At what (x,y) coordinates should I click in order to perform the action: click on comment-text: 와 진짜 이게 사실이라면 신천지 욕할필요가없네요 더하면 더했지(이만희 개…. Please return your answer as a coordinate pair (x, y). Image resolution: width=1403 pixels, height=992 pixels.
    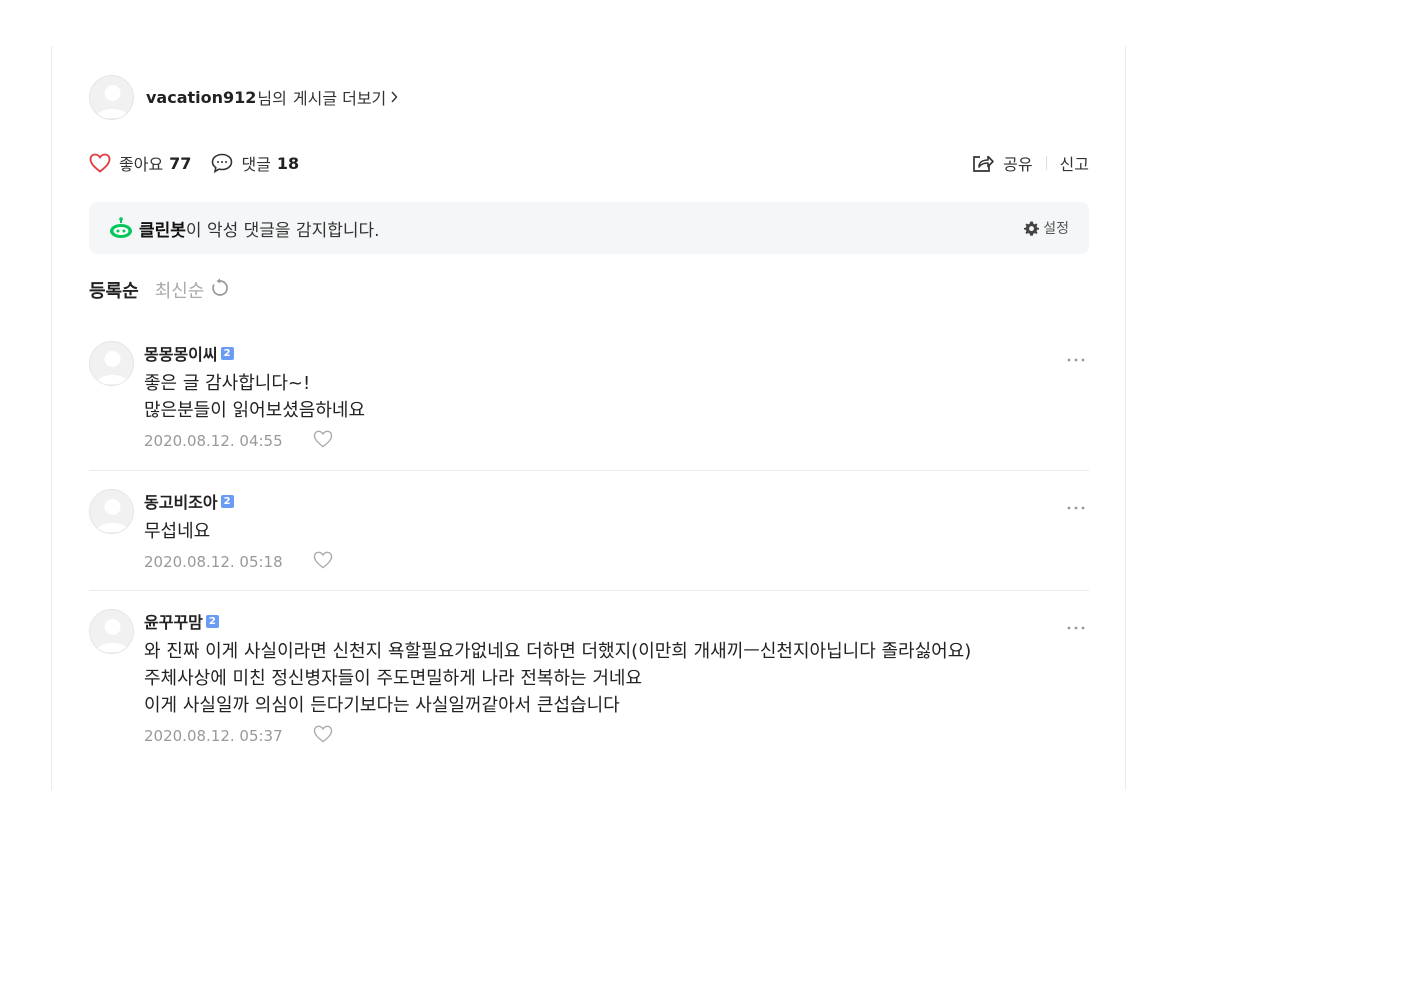
    Looking at the image, I should click on (558, 678).